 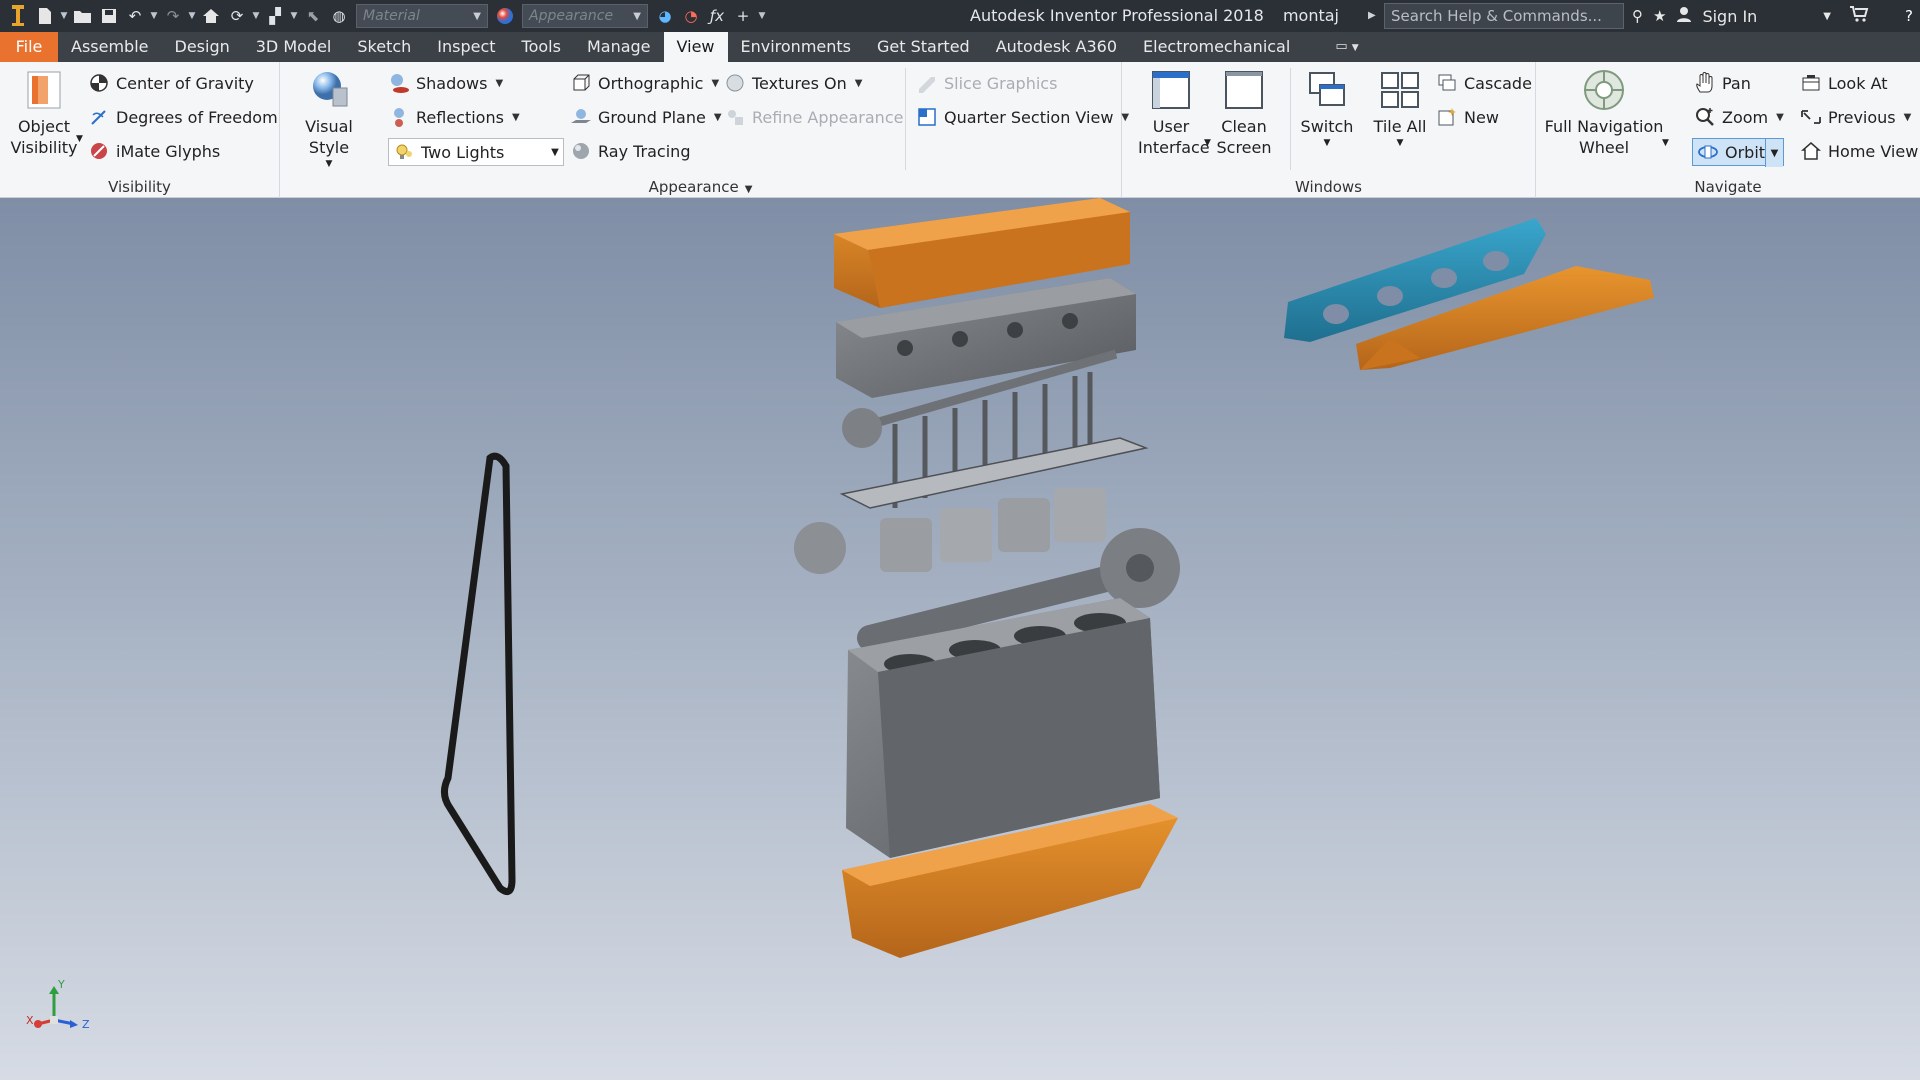 What do you see at coordinates (454, 117) in the screenshot?
I see `reflections-button: Reflections ▼` at bounding box center [454, 117].